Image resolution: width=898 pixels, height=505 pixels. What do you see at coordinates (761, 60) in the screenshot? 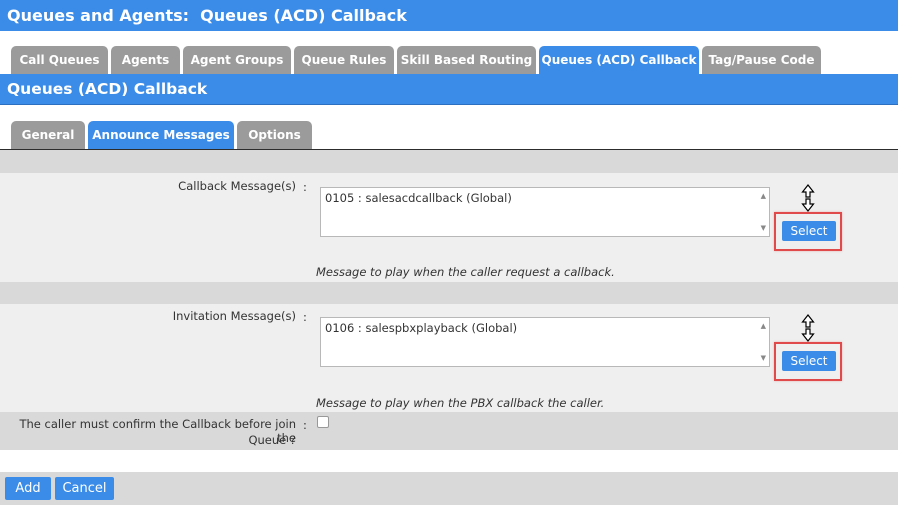
I see `tab-tag-pause-code: Tag/Pause Code` at bounding box center [761, 60].